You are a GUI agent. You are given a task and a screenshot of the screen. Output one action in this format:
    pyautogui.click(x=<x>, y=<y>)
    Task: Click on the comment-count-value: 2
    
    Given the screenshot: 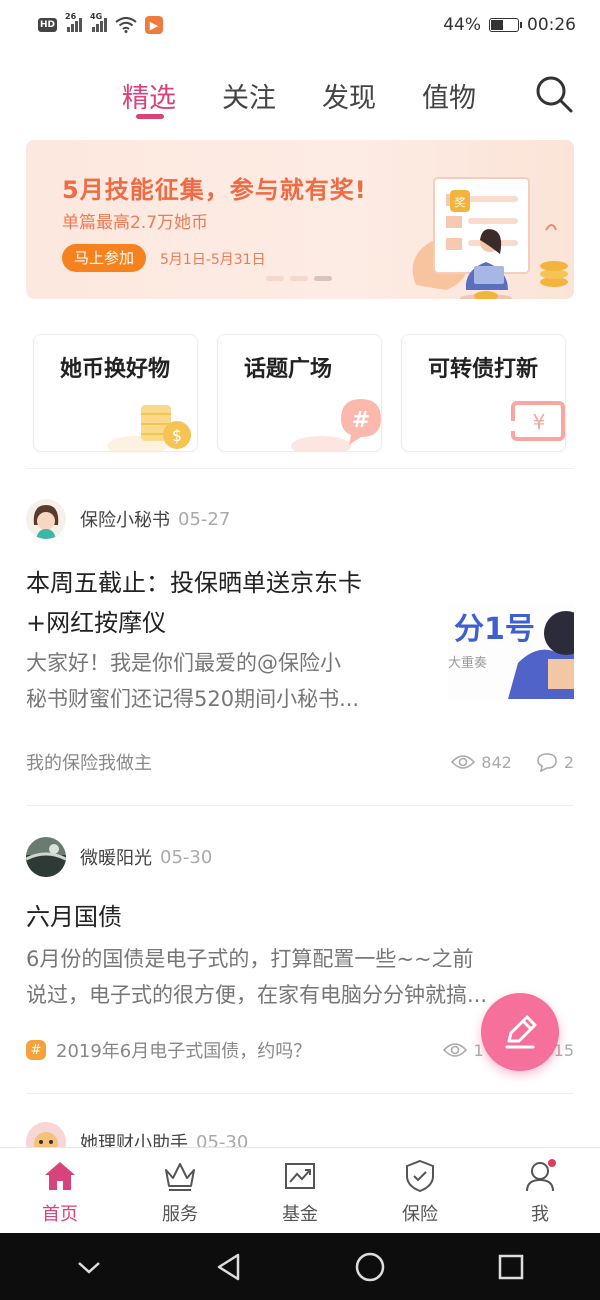 What is the action you would take?
    pyautogui.click(x=568, y=762)
    